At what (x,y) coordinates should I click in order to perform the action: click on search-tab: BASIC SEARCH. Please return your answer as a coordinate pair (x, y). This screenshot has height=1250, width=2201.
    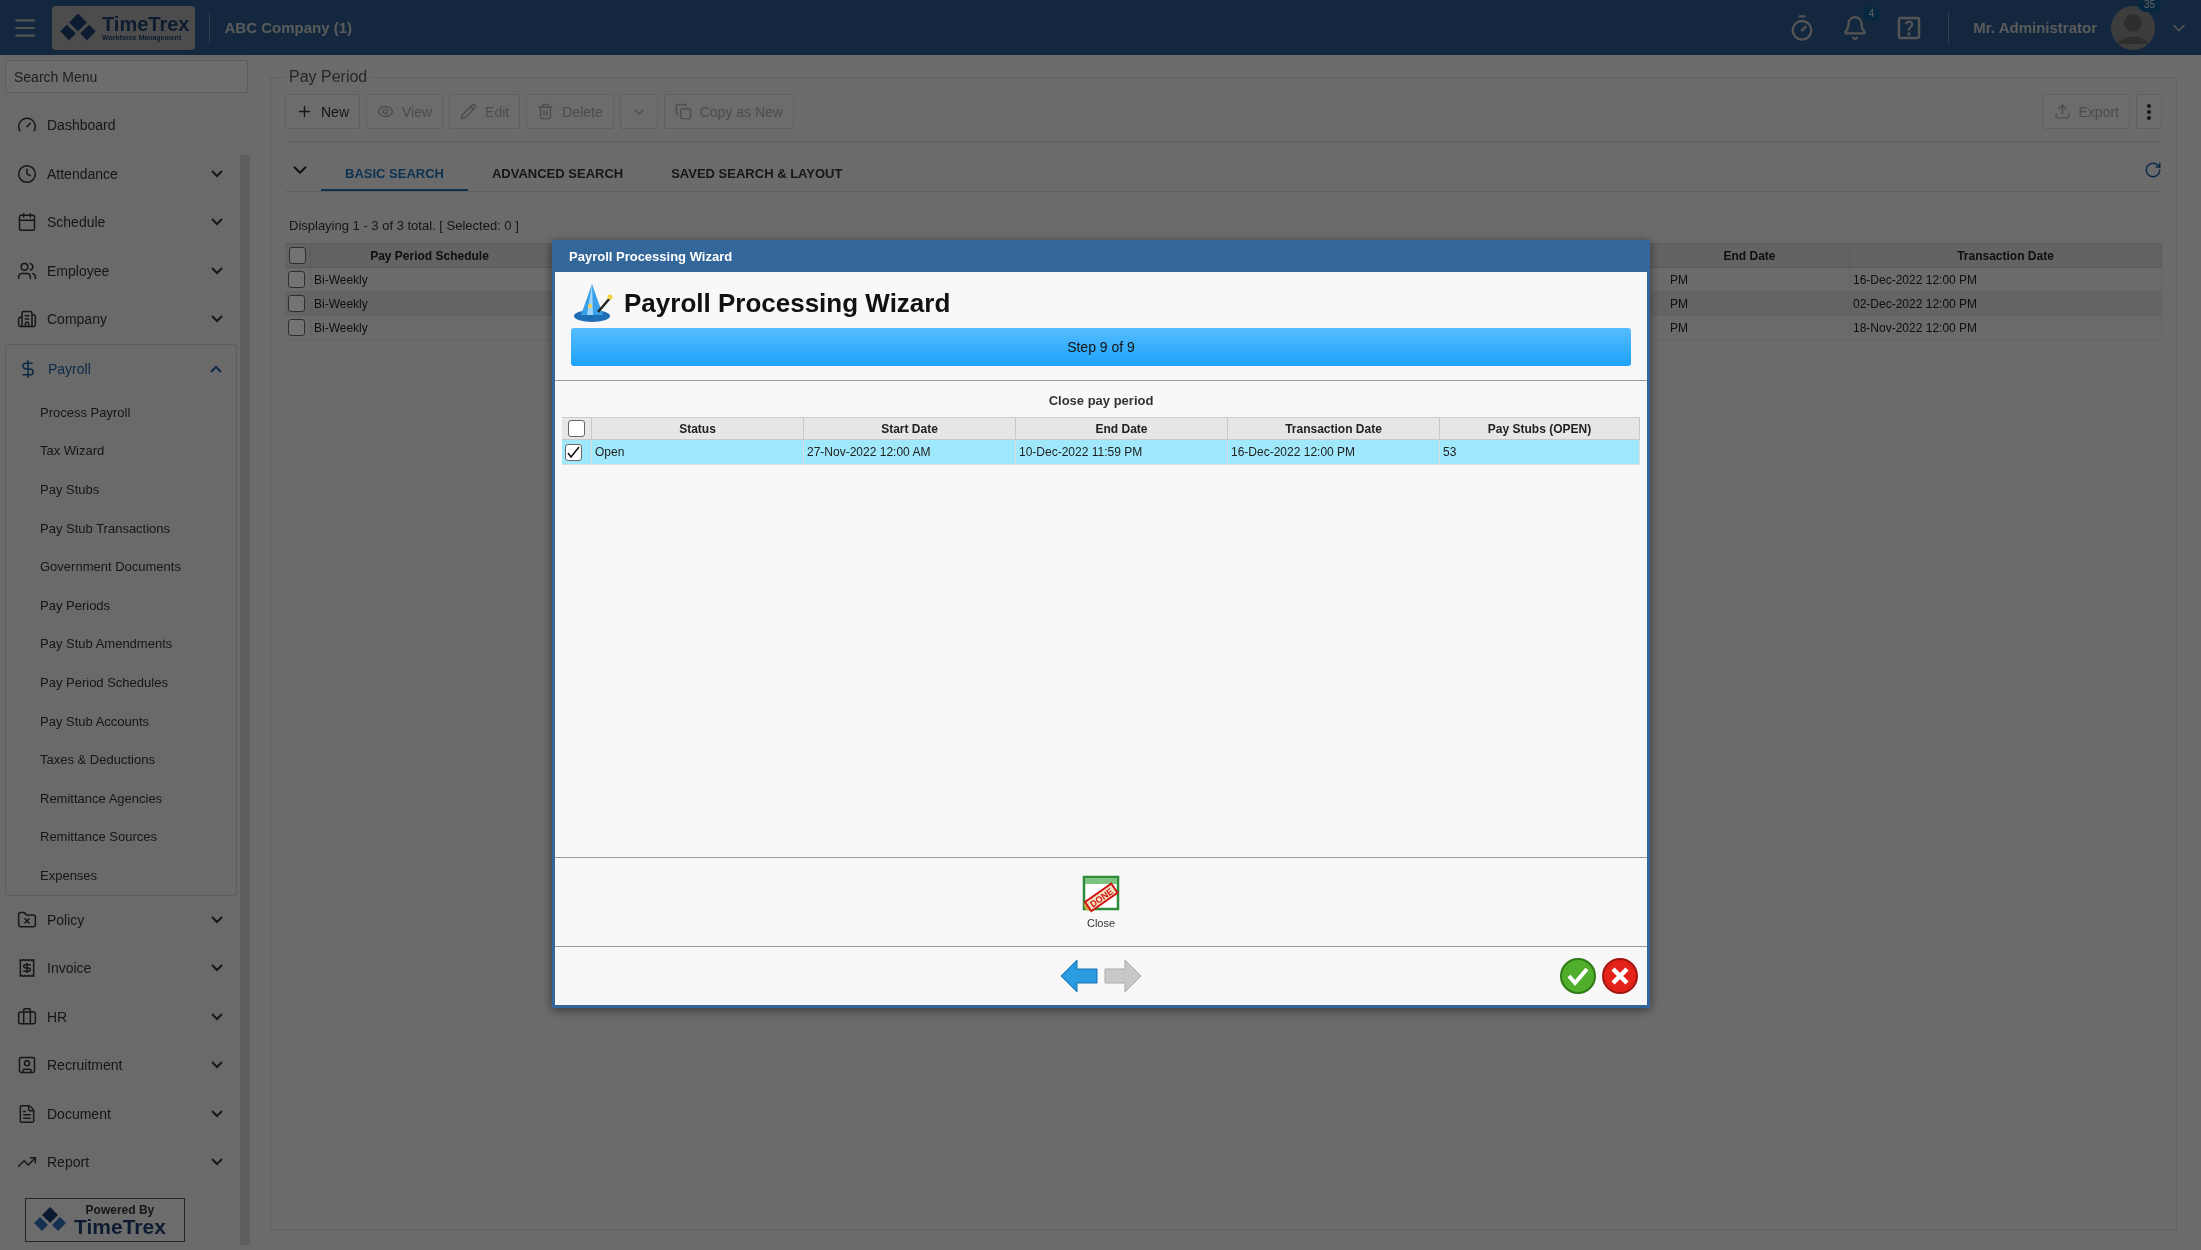
    Looking at the image, I should click on (394, 170).